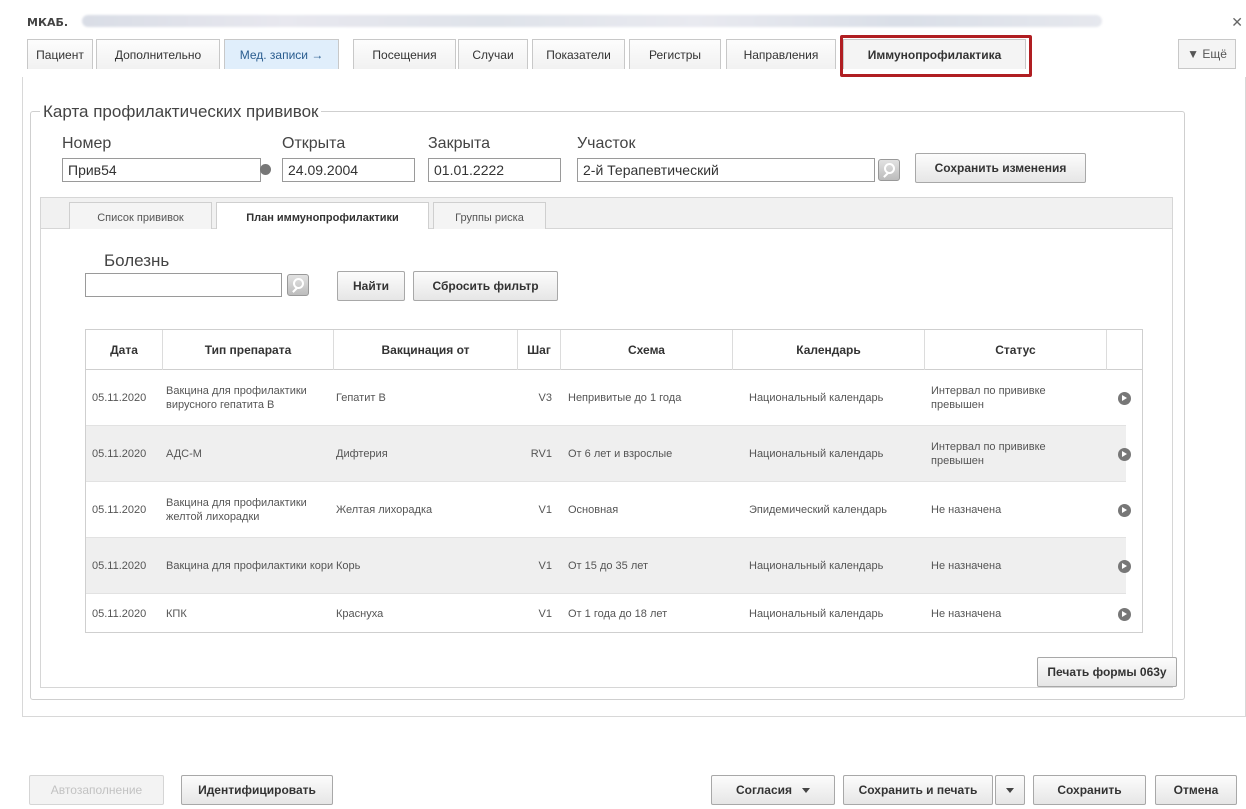 The image size is (1246, 809). I want to click on cancel-button: Отмена, so click(1196, 790).